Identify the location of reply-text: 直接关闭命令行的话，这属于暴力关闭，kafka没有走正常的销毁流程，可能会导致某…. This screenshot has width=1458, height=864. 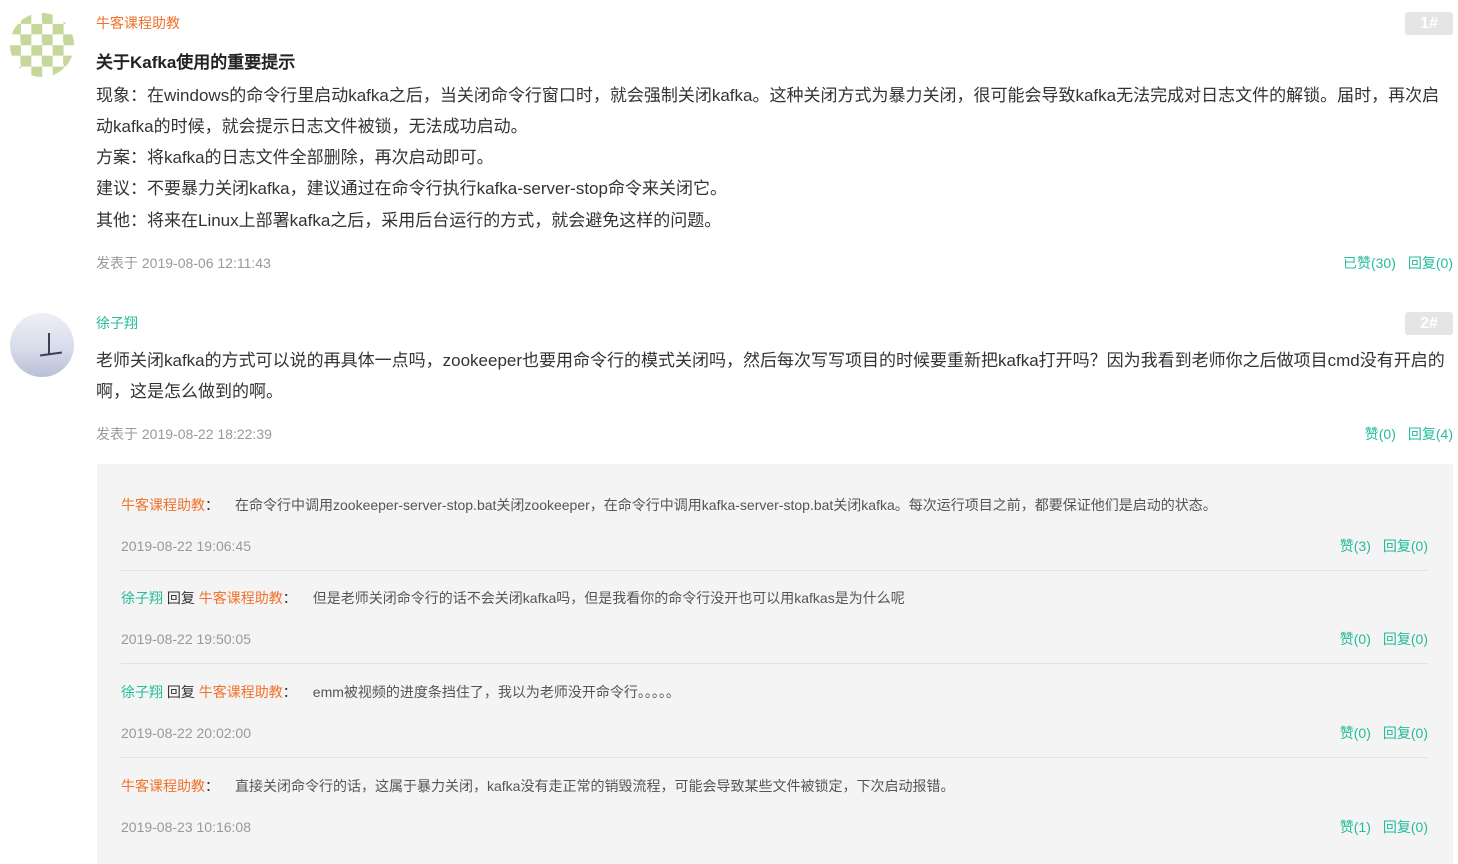
(595, 786).